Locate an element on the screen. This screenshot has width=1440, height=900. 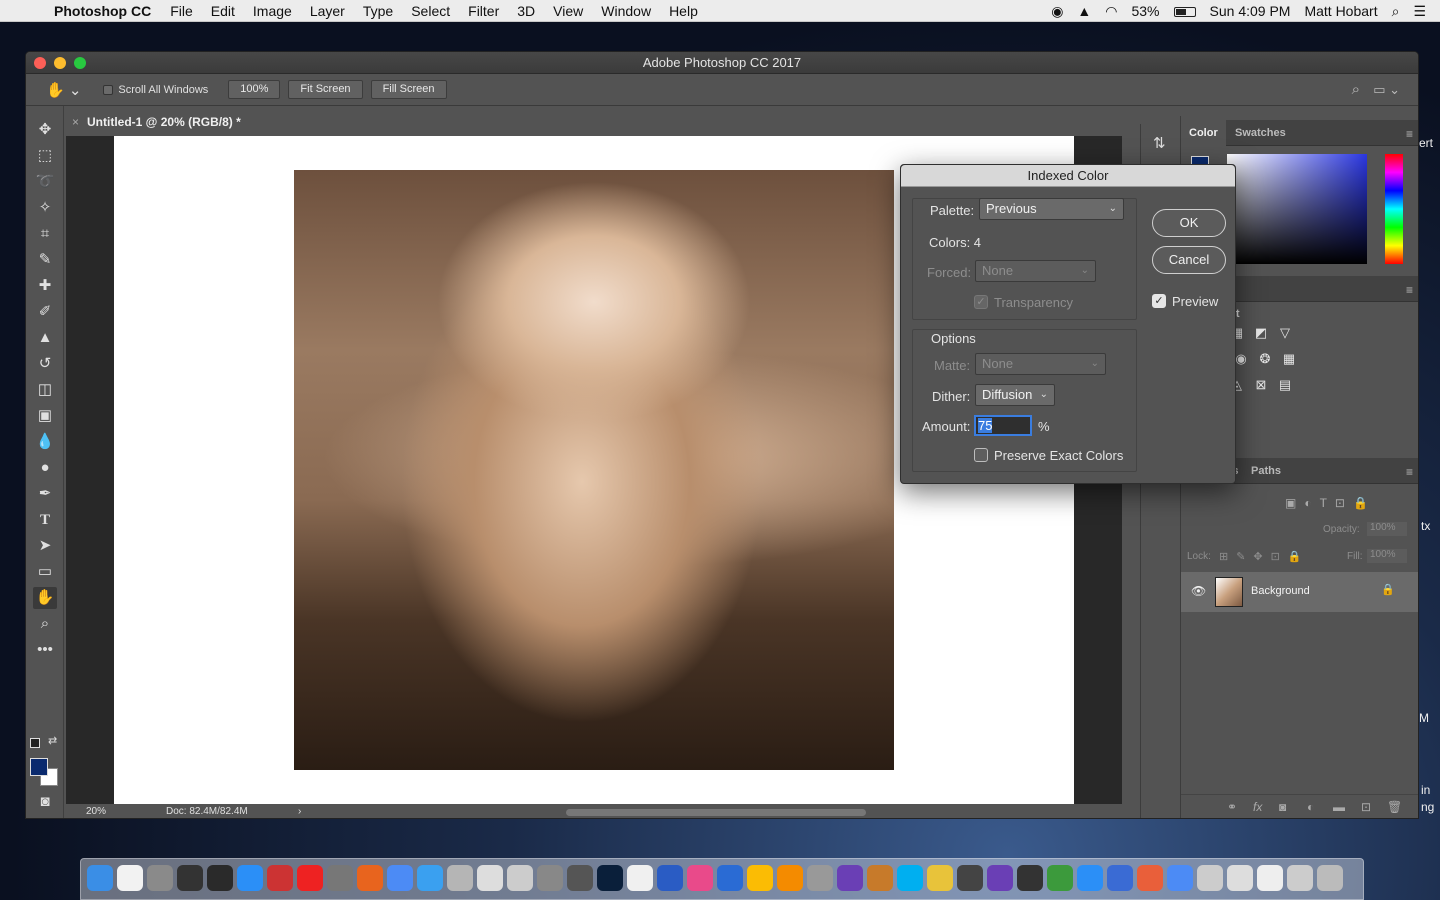
layers-panel-menu-icon: ≡ is located at coordinates (1409, 472).